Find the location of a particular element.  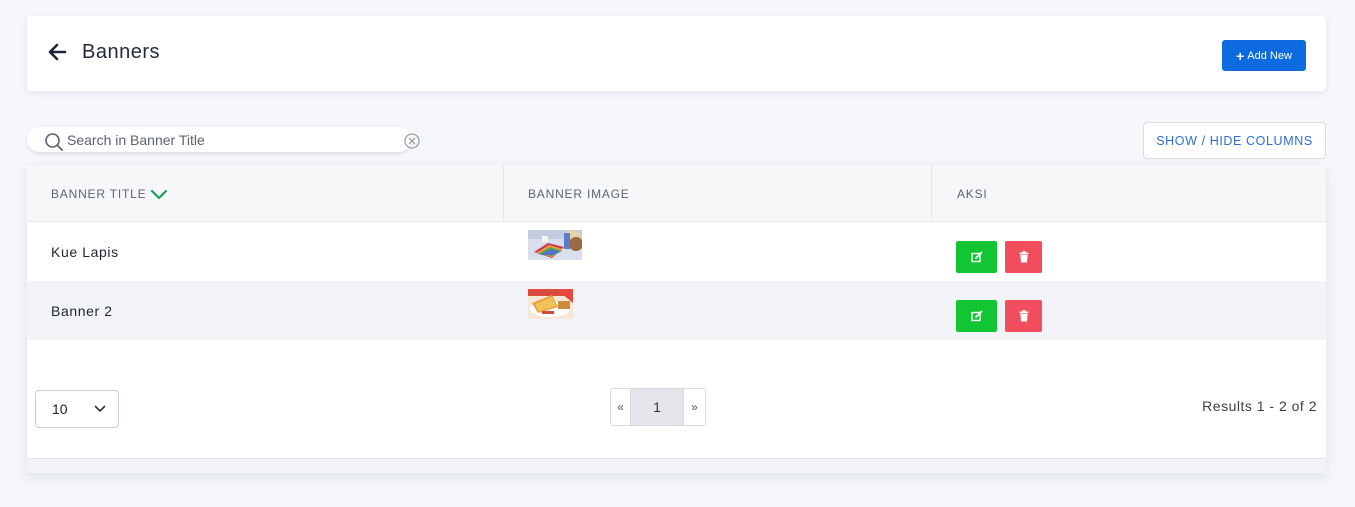

results-summary: Results 1 - 2 of 2 is located at coordinates (1259, 406).